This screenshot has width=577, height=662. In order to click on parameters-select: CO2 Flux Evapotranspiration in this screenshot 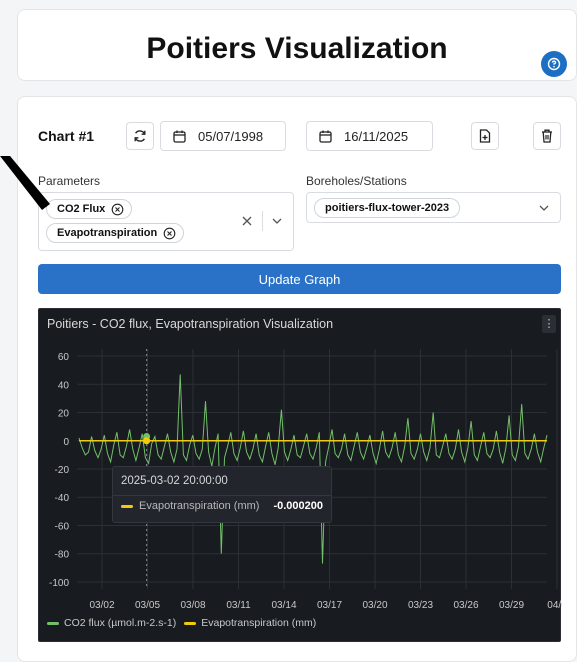, I will do `click(166, 221)`.